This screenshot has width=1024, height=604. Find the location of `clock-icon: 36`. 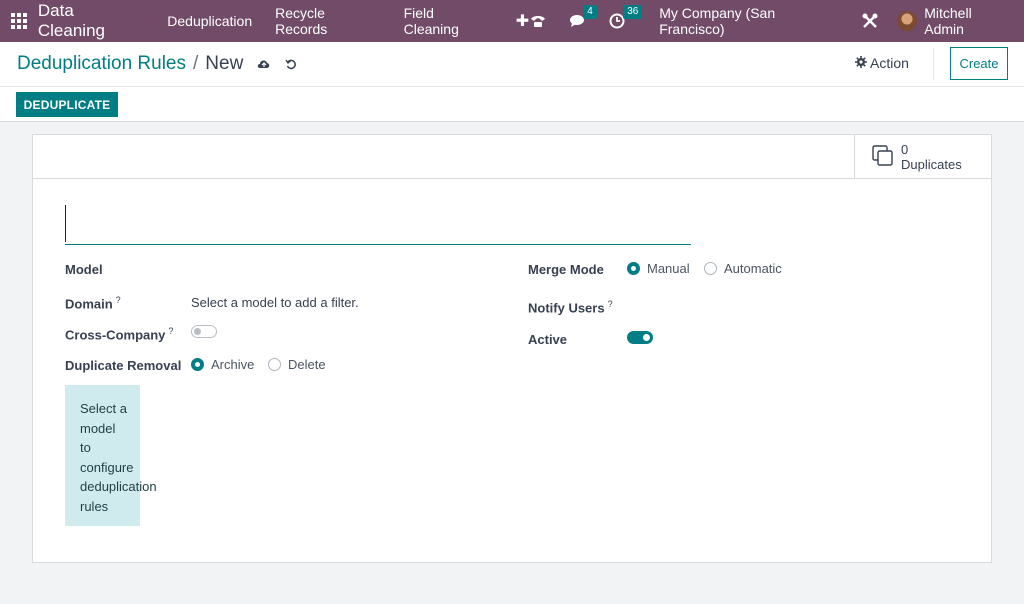

clock-icon: 36 is located at coordinates (626, 17).